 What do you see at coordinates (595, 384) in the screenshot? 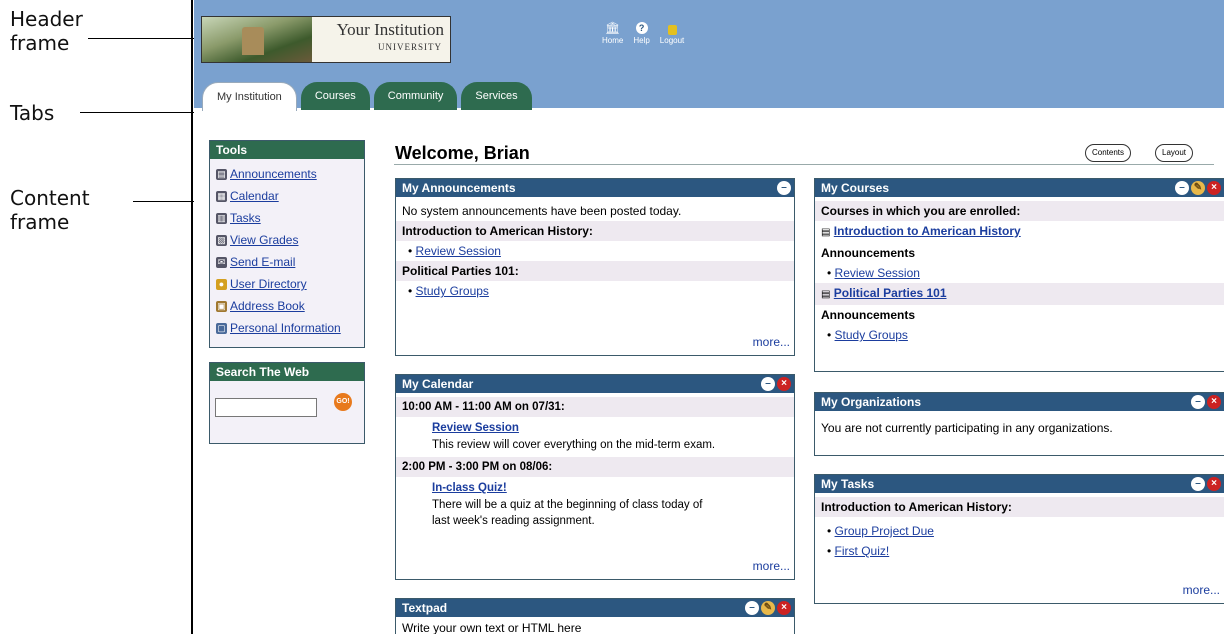
I see `calendar-title: My Calendar – ×` at bounding box center [595, 384].